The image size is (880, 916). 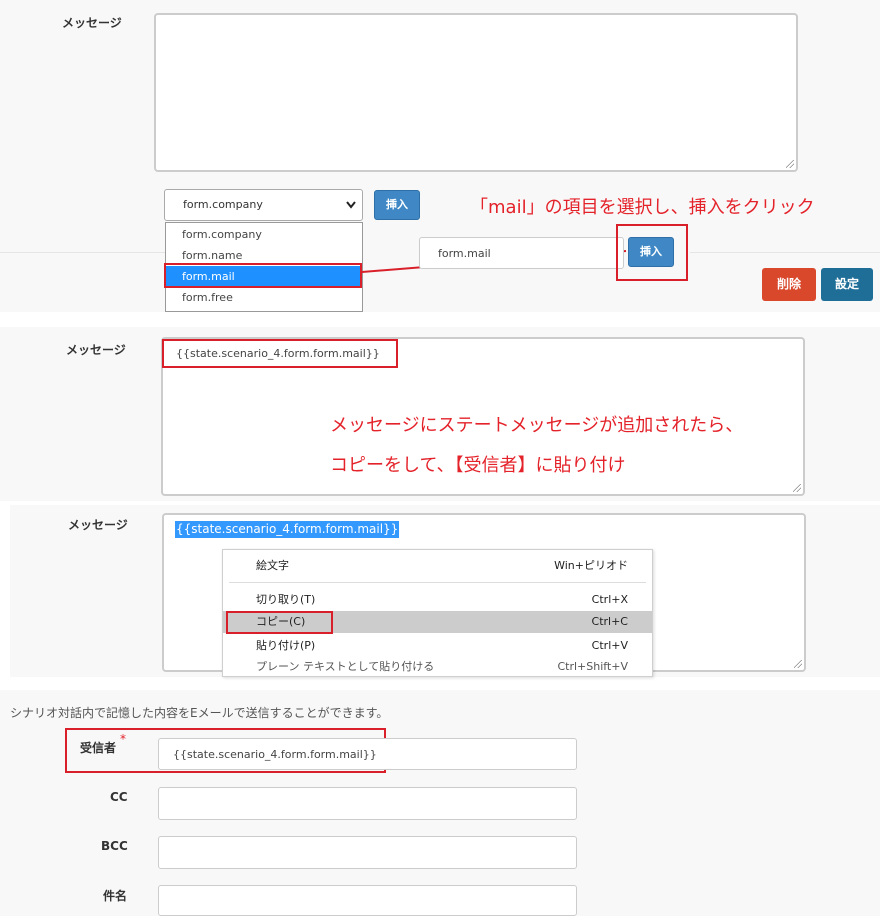 What do you see at coordinates (279, 622) in the screenshot?
I see `highlight-copy-item` at bounding box center [279, 622].